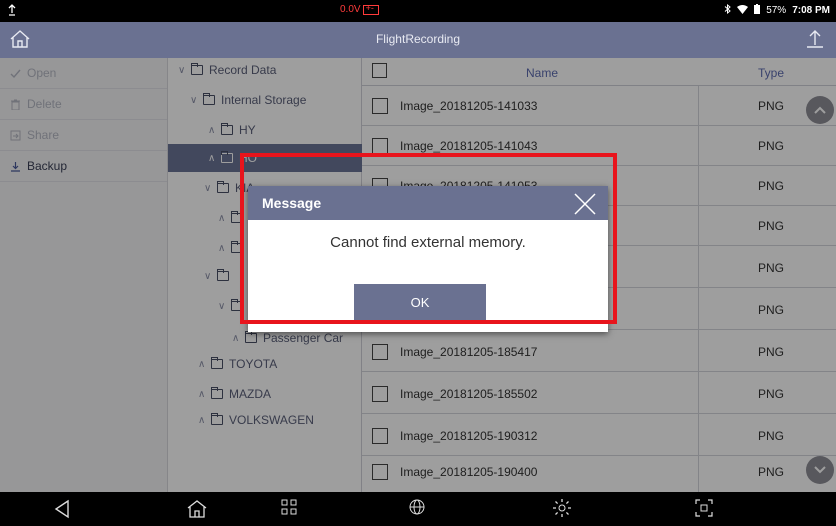 The width and height of the screenshot is (836, 526). What do you see at coordinates (47, 166) in the screenshot?
I see `menu-backup-label: Backup` at bounding box center [47, 166].